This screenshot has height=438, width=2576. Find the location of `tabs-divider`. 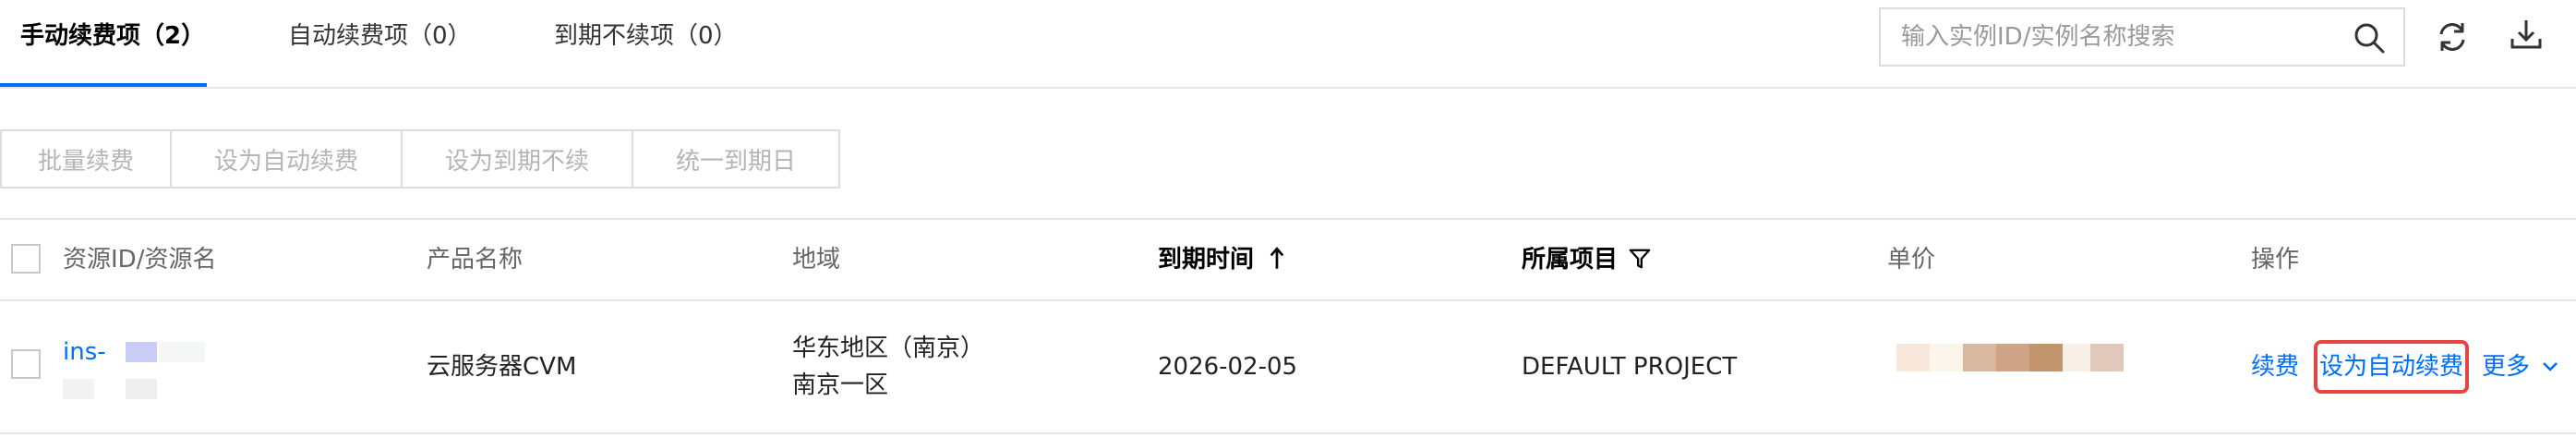

tabs-divider is located at coordinates (1288, 88).